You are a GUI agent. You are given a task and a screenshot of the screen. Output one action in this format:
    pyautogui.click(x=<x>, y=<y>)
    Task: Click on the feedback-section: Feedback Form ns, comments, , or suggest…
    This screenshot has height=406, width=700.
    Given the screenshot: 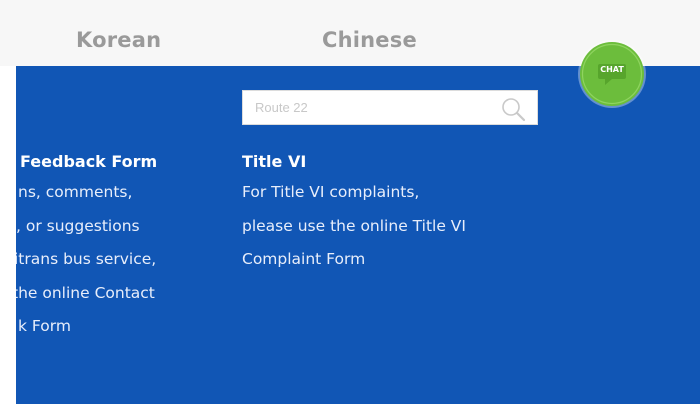 What is the action you would take?
    pyautogui.click(x=100, y=247)
    